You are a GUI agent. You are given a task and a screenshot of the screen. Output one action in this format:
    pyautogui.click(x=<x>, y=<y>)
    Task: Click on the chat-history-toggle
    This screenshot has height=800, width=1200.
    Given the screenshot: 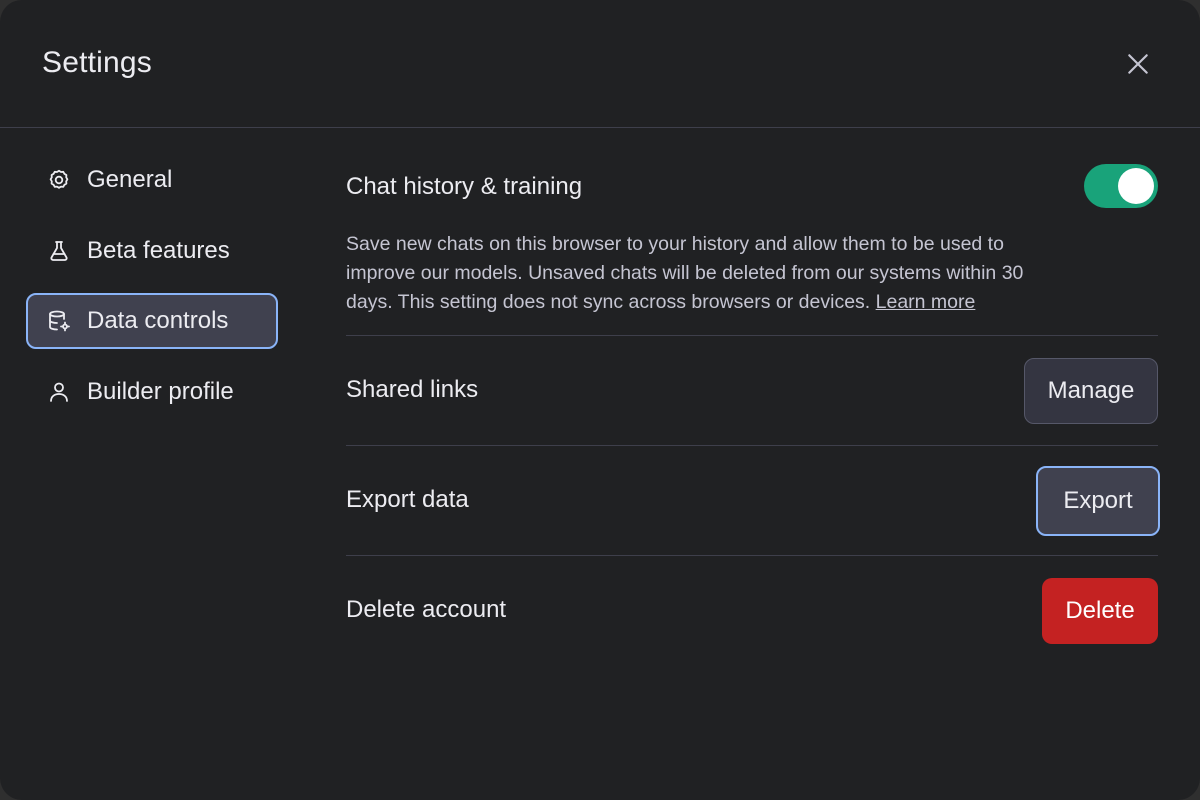 What is the action you would take?
    pyautogui.click(x=1121, y=186)
    